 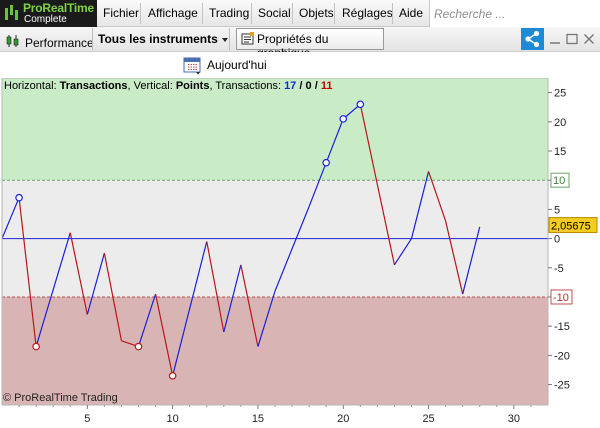 What do you see at coordinates (192, 65) in the screenshot?
I see `calendar-icon` at bounding box center [192, 65].